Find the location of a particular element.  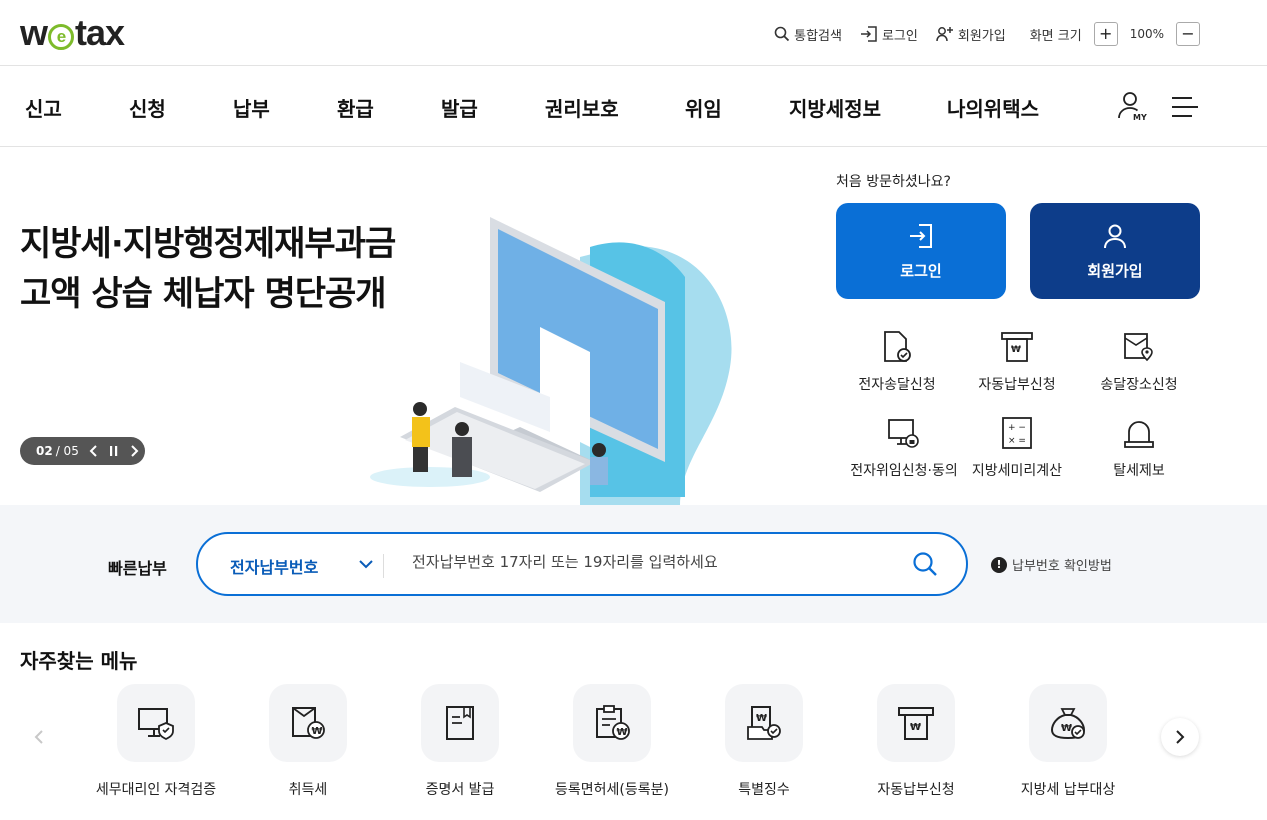

freq-item-auto-payment: ₩ 자동납부신청 is located at coordinates (916, 741).